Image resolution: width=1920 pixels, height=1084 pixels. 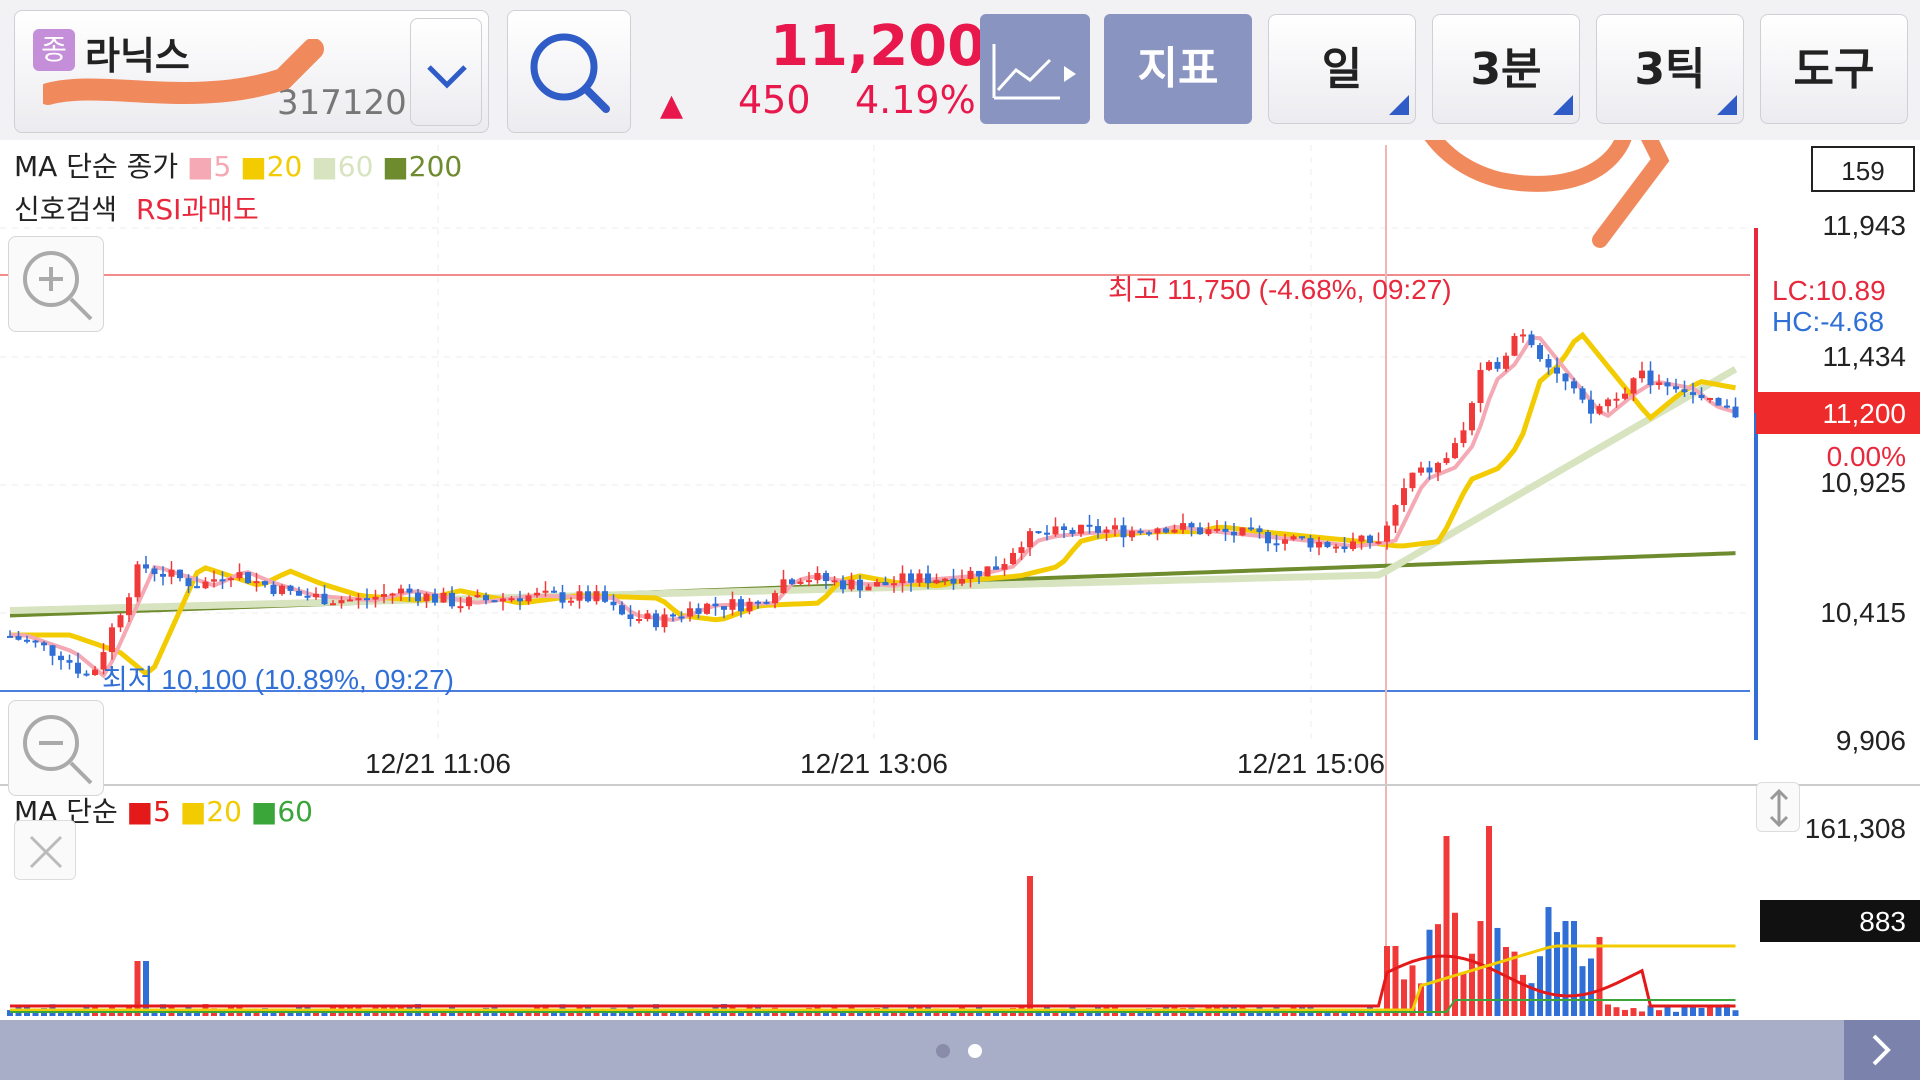 What do you see at coordinates (1855, 828) in the screenshot?
I see `volume-max-label: 161,308` at bounding box center [1855, 828].